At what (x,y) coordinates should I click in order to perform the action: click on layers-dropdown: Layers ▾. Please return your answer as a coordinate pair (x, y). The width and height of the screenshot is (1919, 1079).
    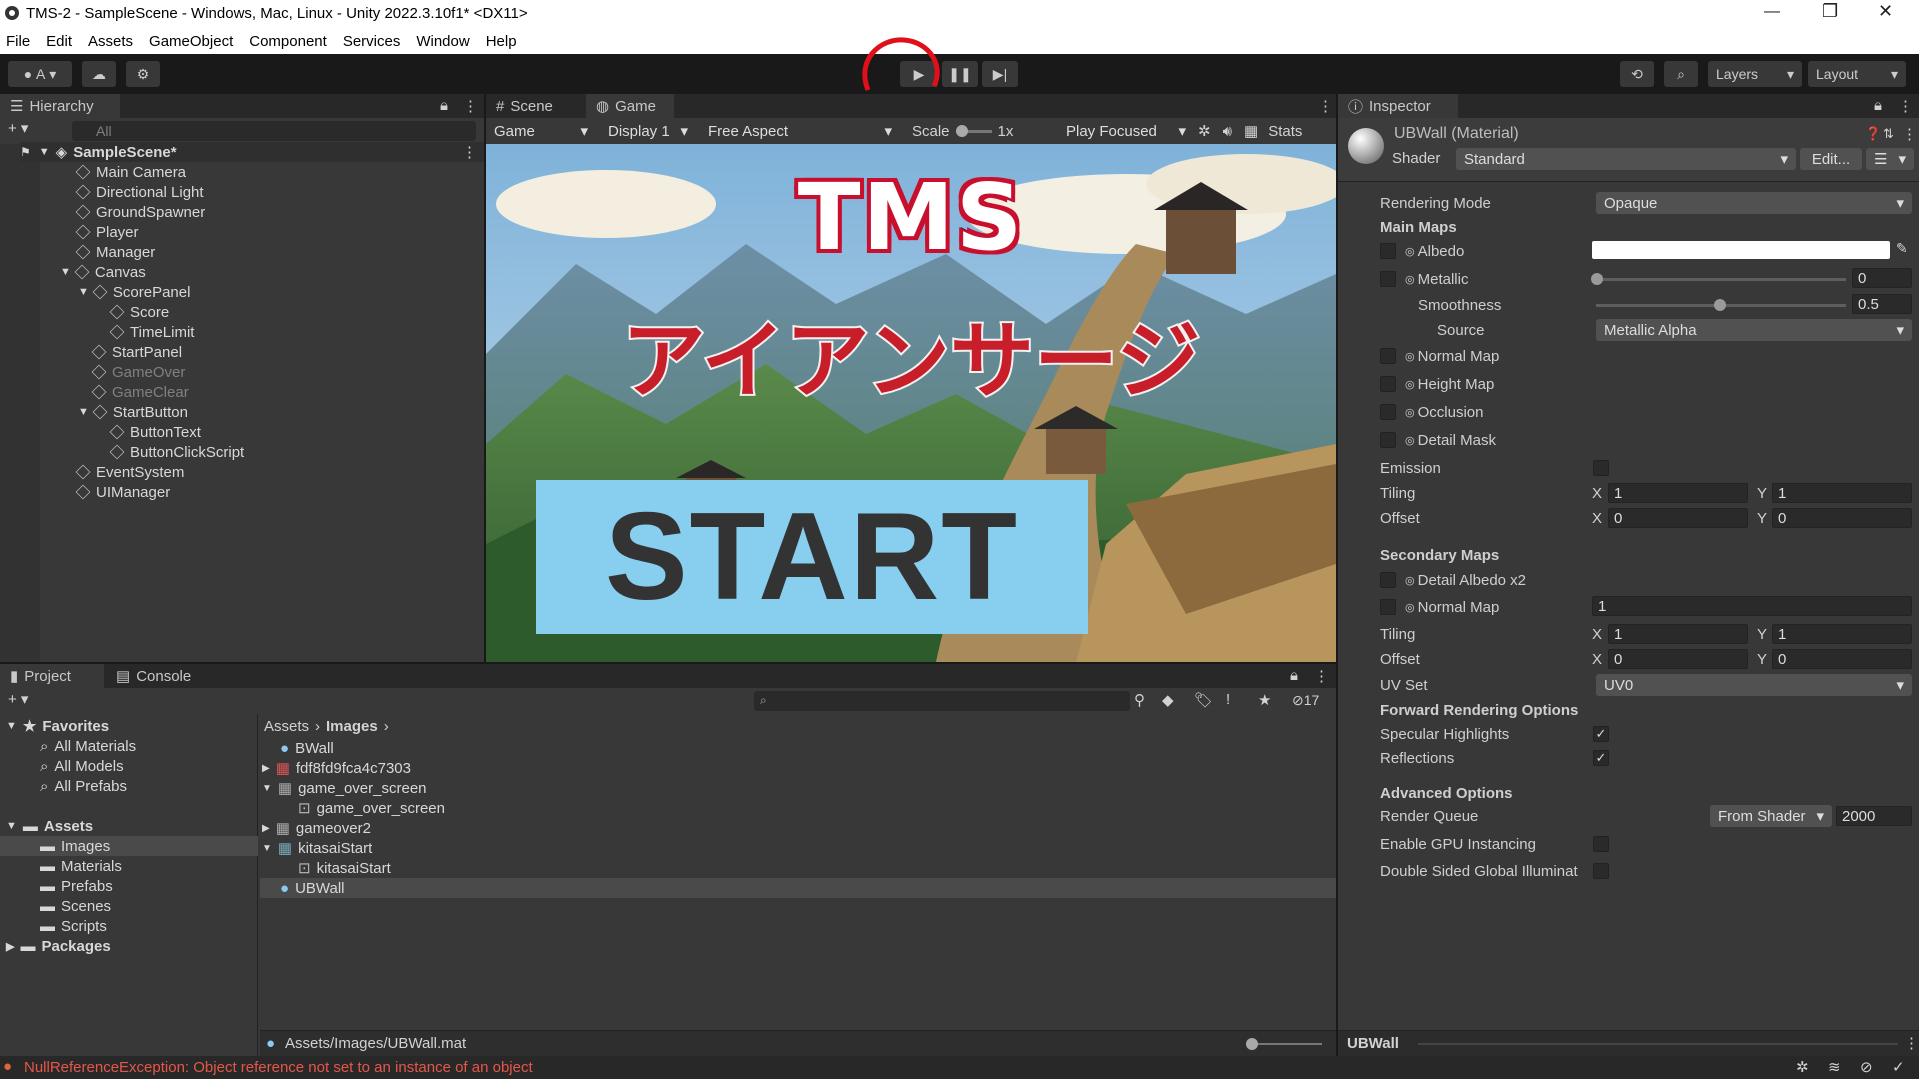
    Looking at the image, I should click on (1755, 74).